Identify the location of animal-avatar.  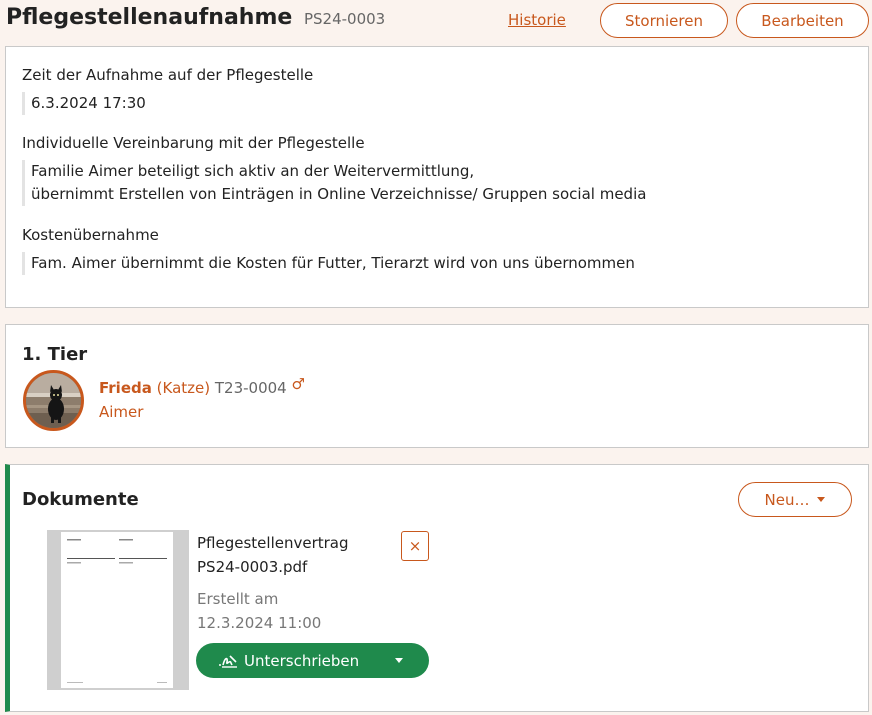
(53, 400).